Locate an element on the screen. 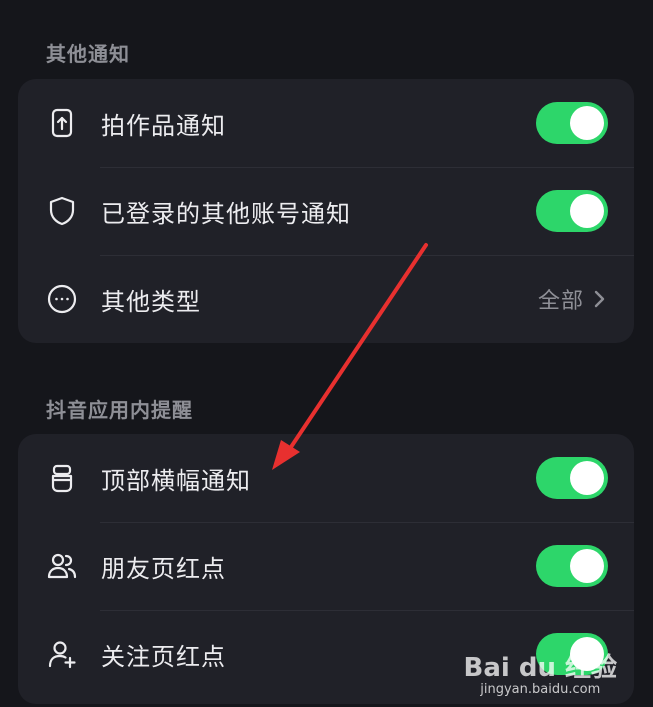 Image resolution: width=653 pixels, height=707 pixels. banner-icon is located at coordinates (62, 478).